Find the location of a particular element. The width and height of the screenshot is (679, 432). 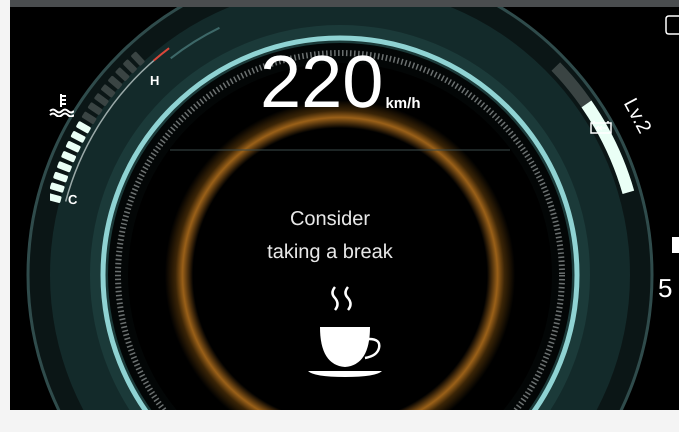

square-outline-icon is located at coordinates (672, 25).